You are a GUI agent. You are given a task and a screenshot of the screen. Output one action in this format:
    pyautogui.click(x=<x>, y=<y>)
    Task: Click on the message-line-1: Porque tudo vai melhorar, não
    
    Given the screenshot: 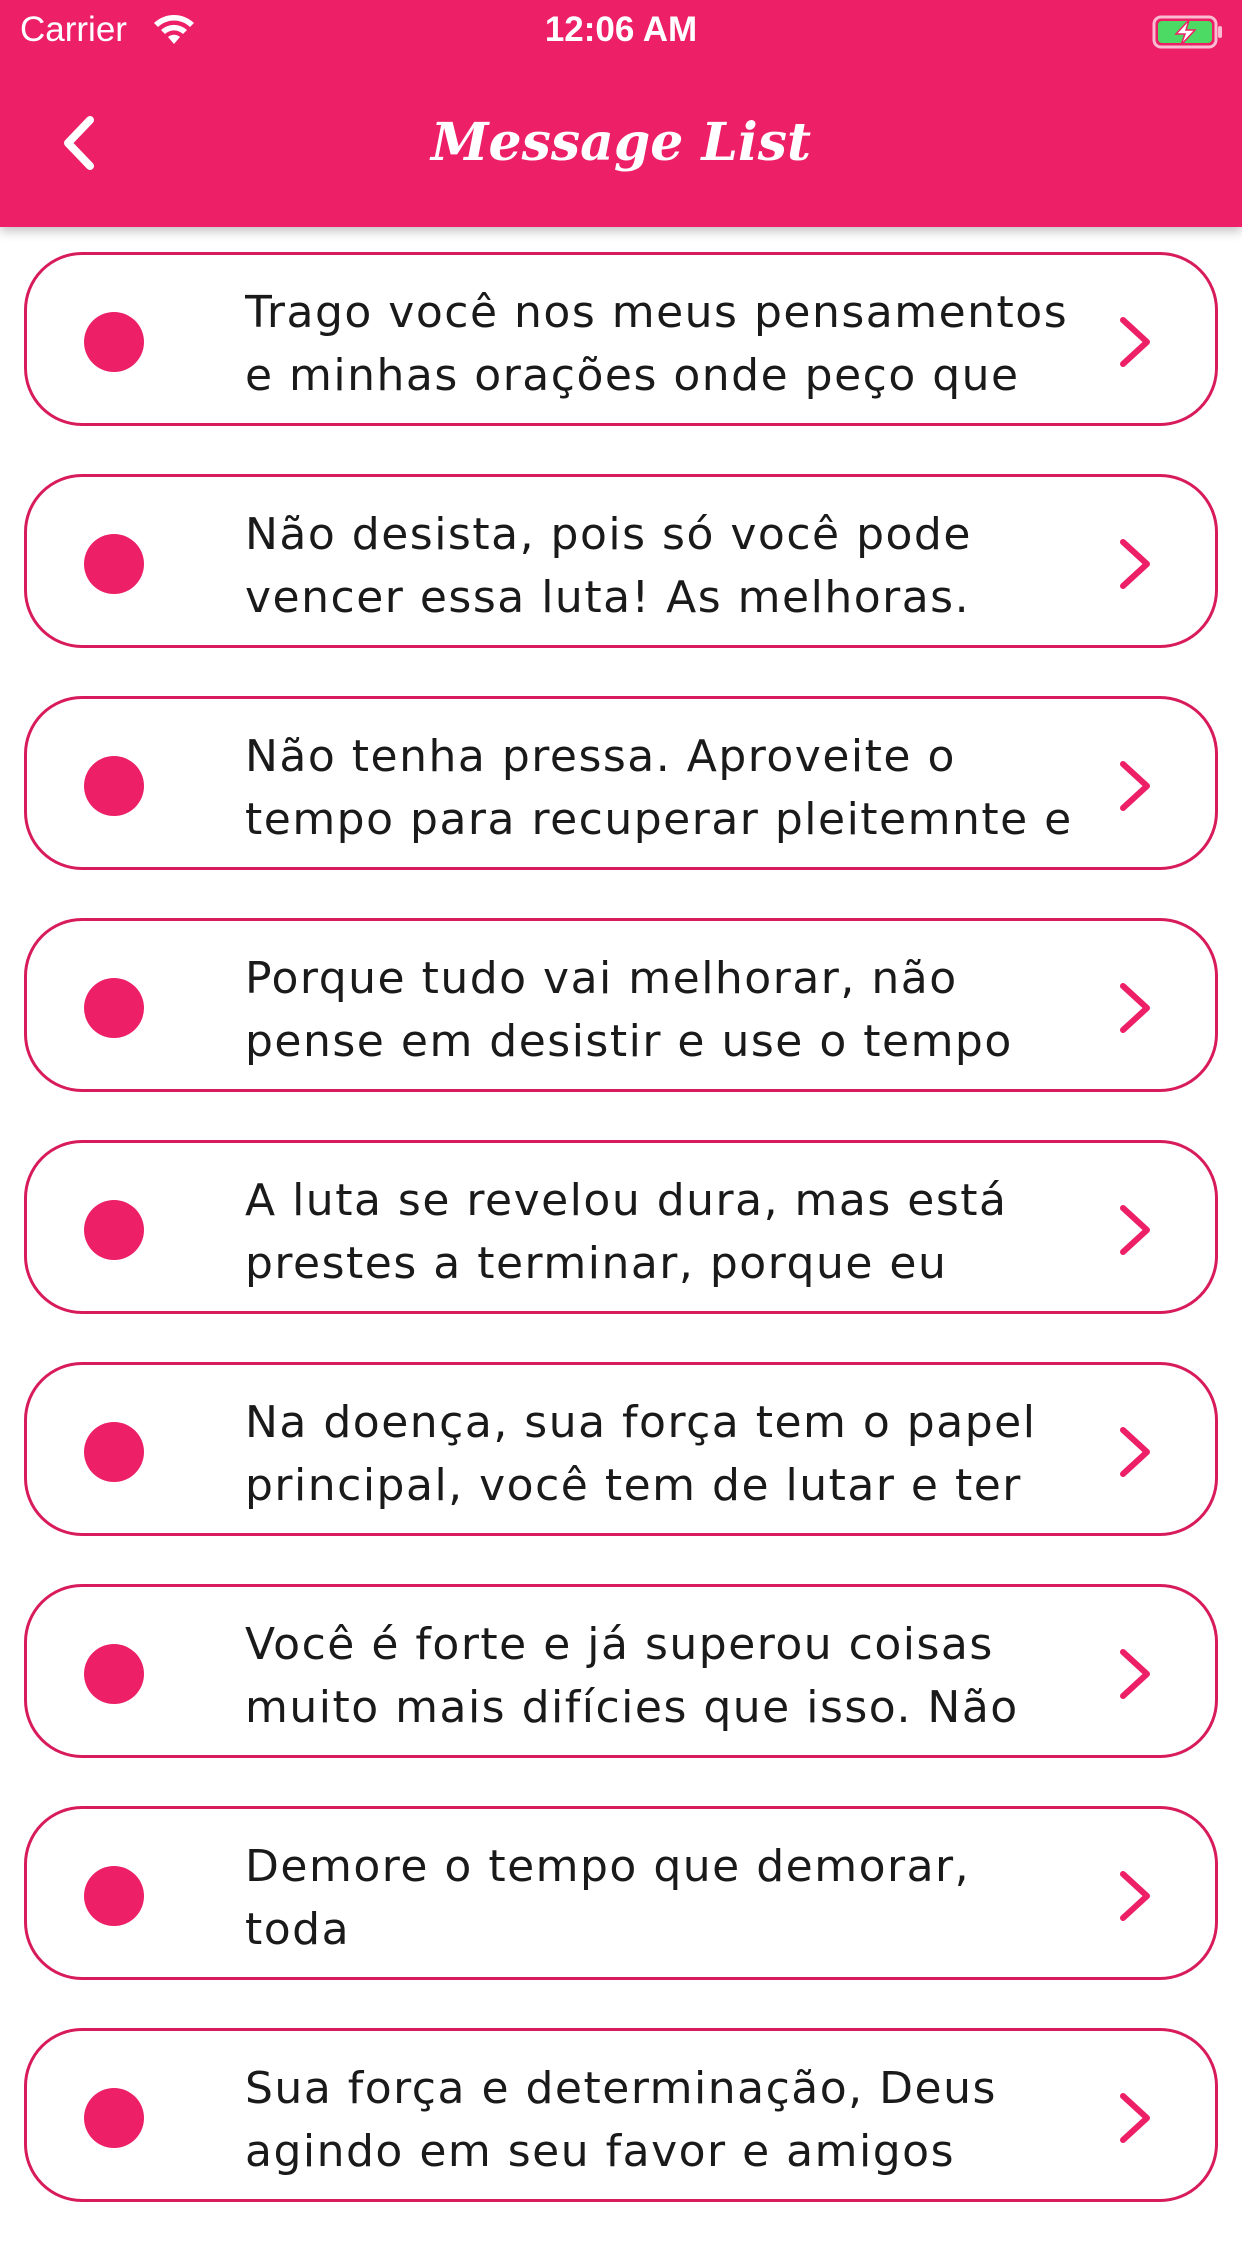 What is the action you would take?
    pyautogui.click(x=601, y=978)
    